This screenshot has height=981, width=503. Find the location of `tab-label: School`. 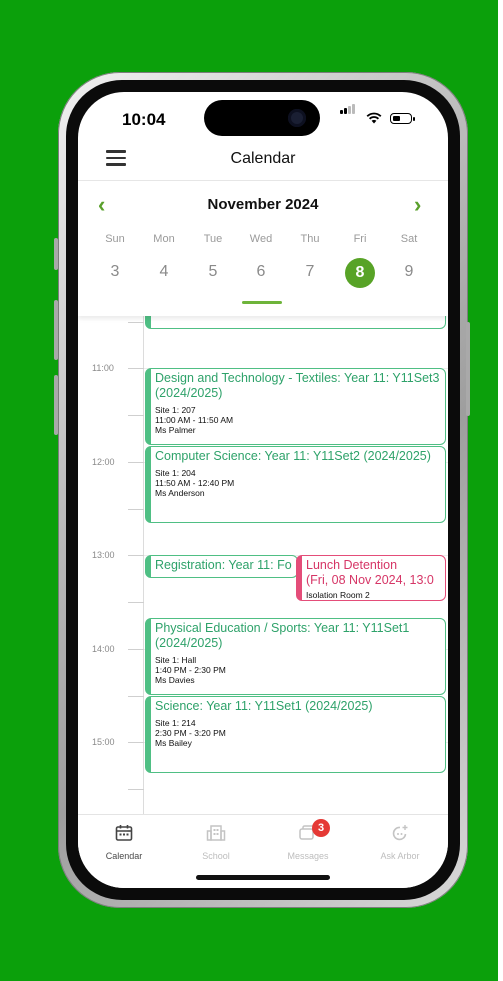

tab-label: School is located at coordinates (216, 856).